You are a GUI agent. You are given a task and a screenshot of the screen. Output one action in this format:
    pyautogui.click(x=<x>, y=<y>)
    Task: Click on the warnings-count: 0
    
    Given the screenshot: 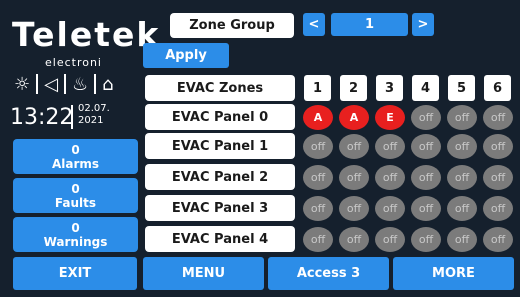 What is the action you would take?
    pyautogui.click(x=75, y=227)
    